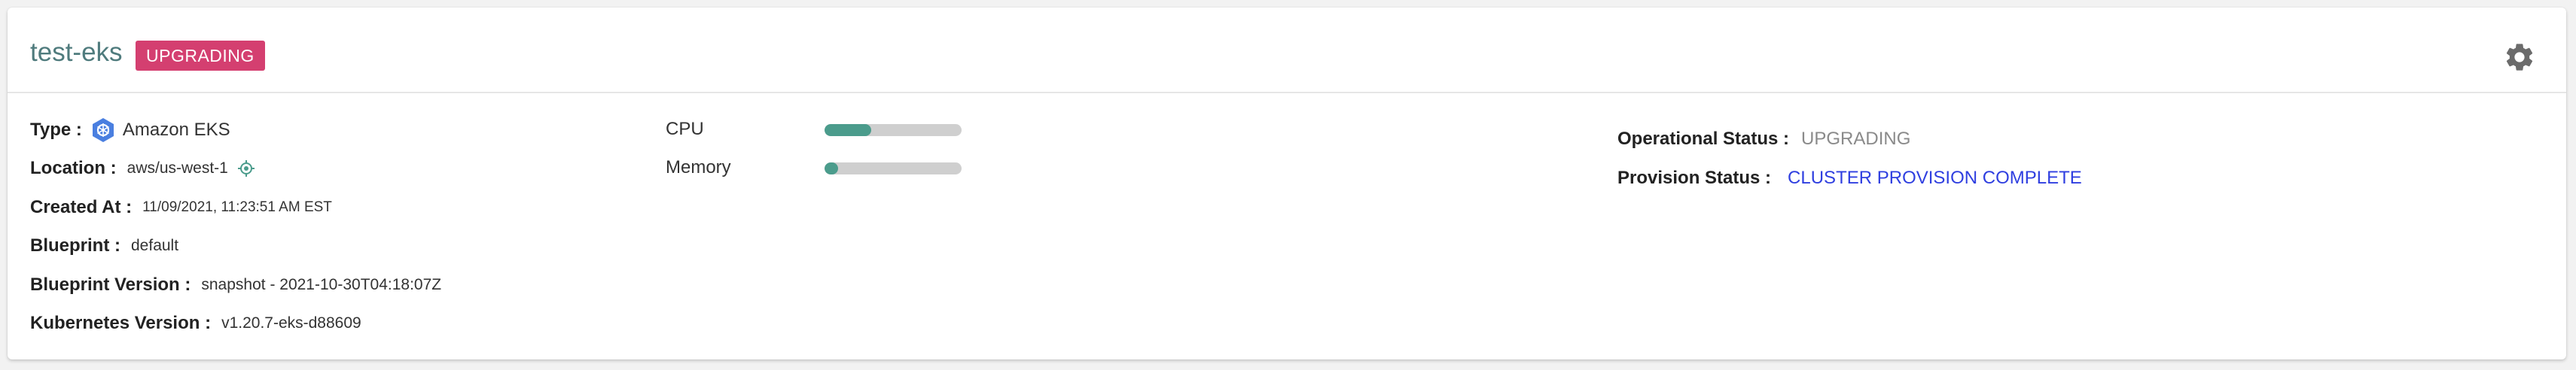 This screenshot has height=370, width=2576. I want to click on gear-icon, so click(2519, 57).